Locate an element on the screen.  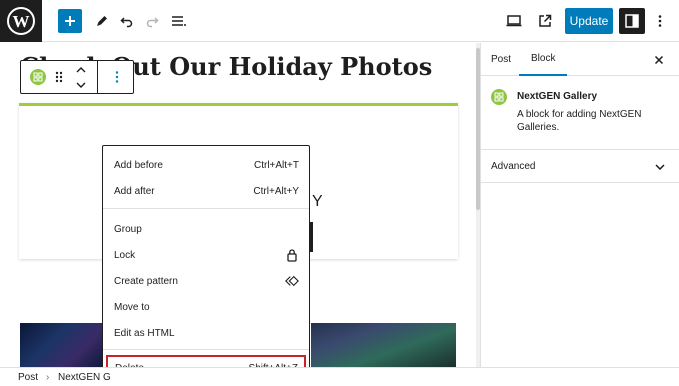
redo-icon is located at coordinates (152, 22).